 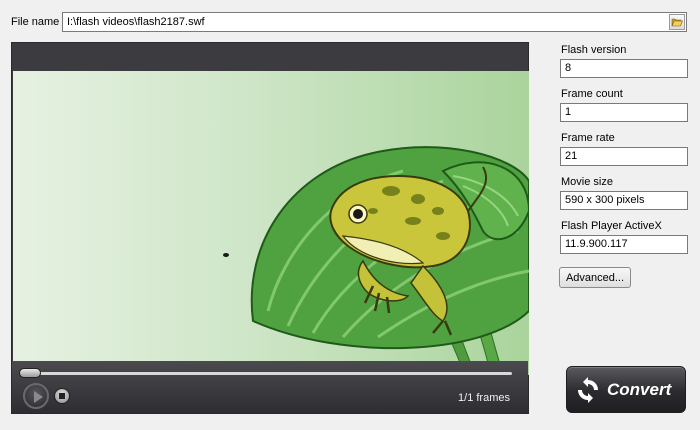 I want to click on flash-player-activex-label: Flash Player ActiveX, so click(x=611, y=226).